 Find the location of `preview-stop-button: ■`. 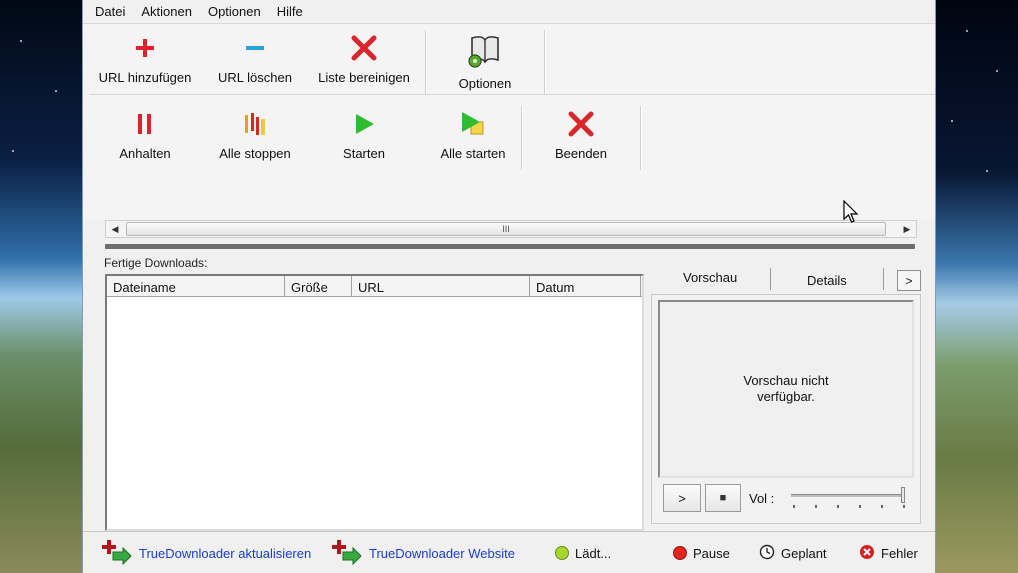

preview-stop-button: ■ is located at coordinates (723, 498).